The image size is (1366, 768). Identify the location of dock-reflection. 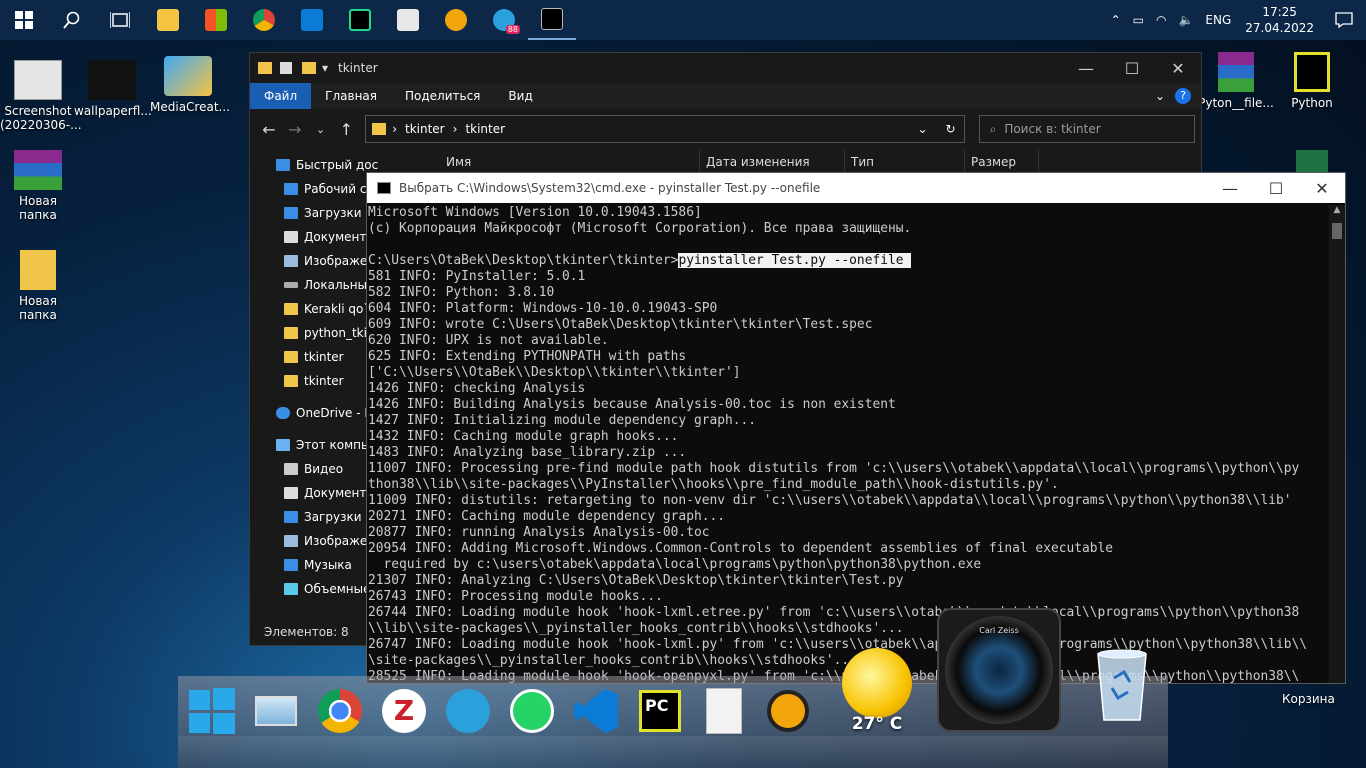
(673, 752).